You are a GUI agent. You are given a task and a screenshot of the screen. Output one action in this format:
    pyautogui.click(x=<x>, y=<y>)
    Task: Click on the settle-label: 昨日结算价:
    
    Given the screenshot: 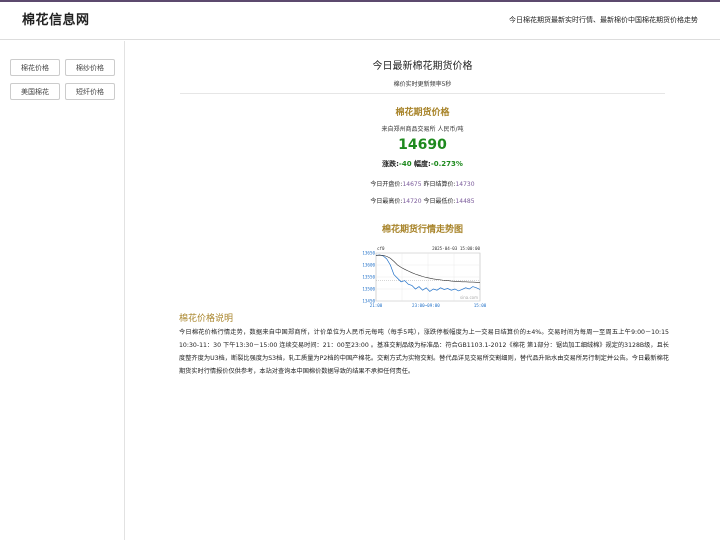 What is the action you would take?
    pyautogui.click(x=439, y=184)
    